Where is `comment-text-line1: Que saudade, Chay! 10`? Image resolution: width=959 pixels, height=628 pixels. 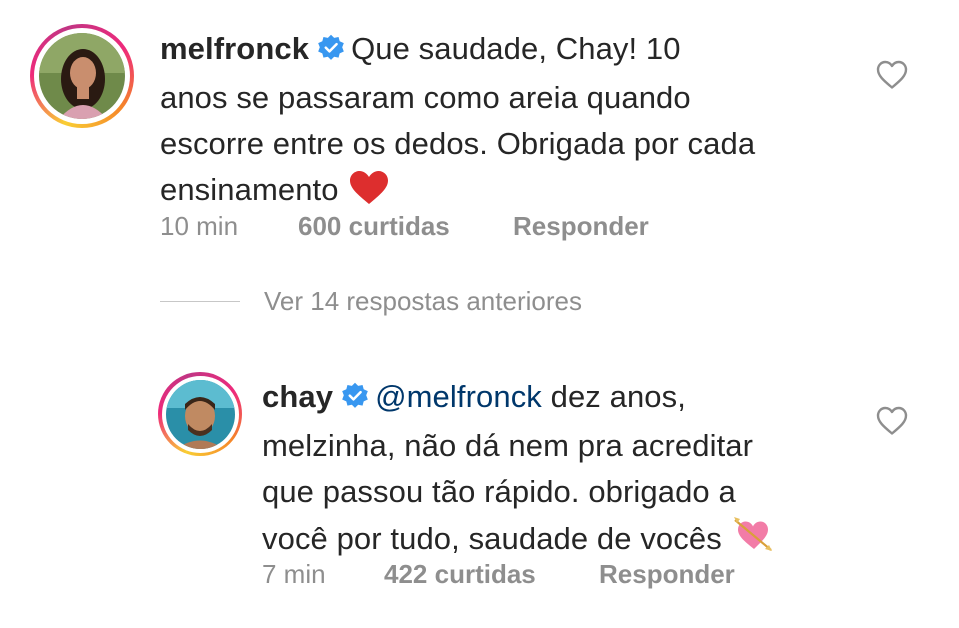 comment-text-line1: Que saudade, Chay! 10 is located at coordinates (516, 48).